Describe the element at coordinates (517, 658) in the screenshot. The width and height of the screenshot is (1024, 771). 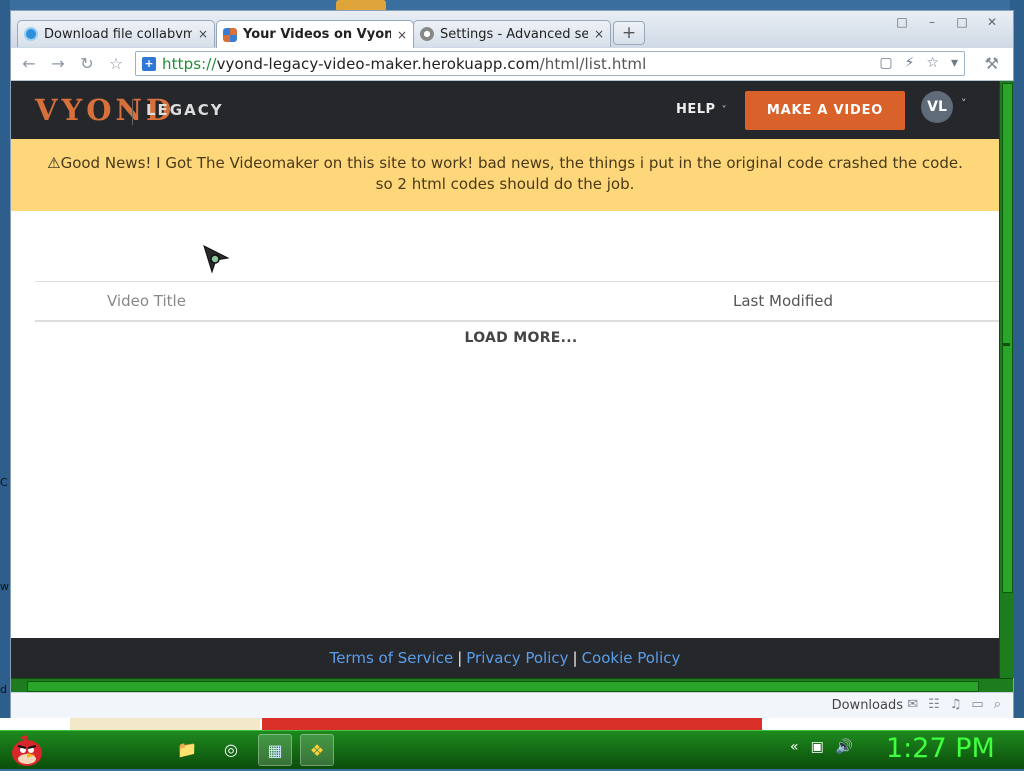
I see `privacy-link: Privacy Policy` at that location.